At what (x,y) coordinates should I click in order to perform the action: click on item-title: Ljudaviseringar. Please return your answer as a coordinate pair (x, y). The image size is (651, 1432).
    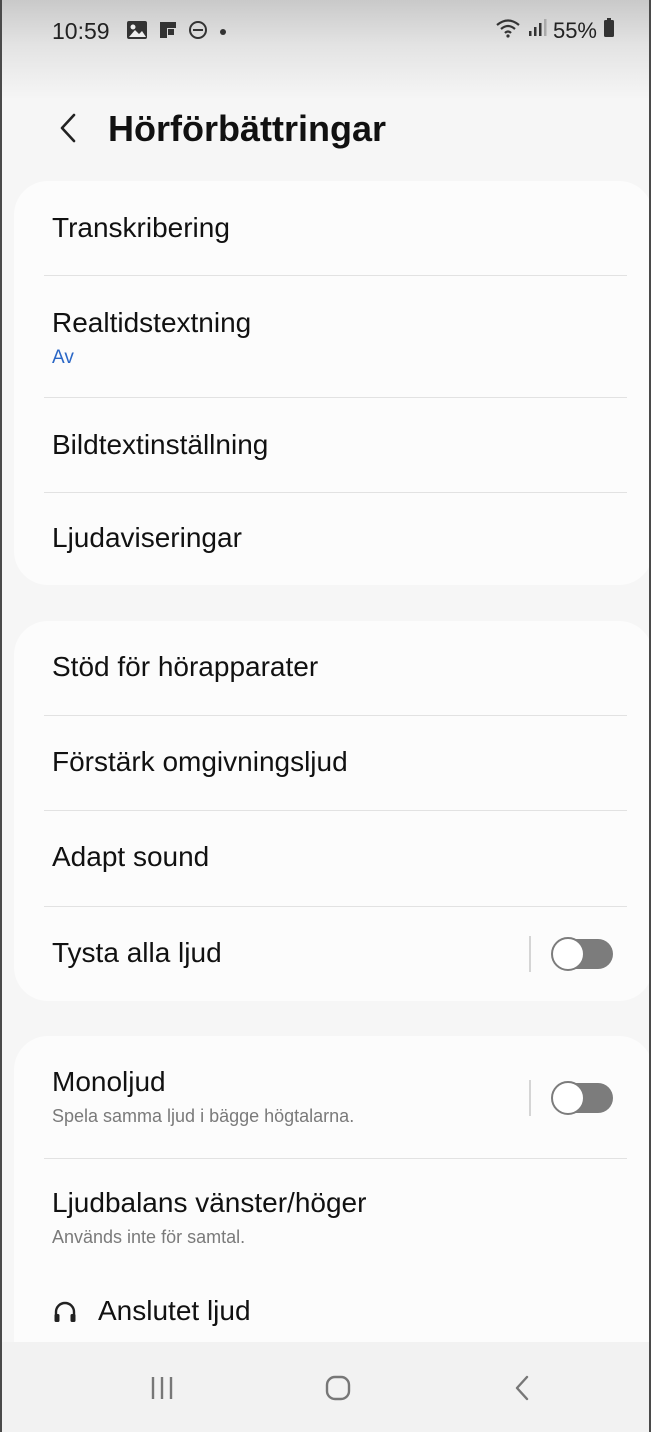
    Looking at the image, I should click on (147, 537).